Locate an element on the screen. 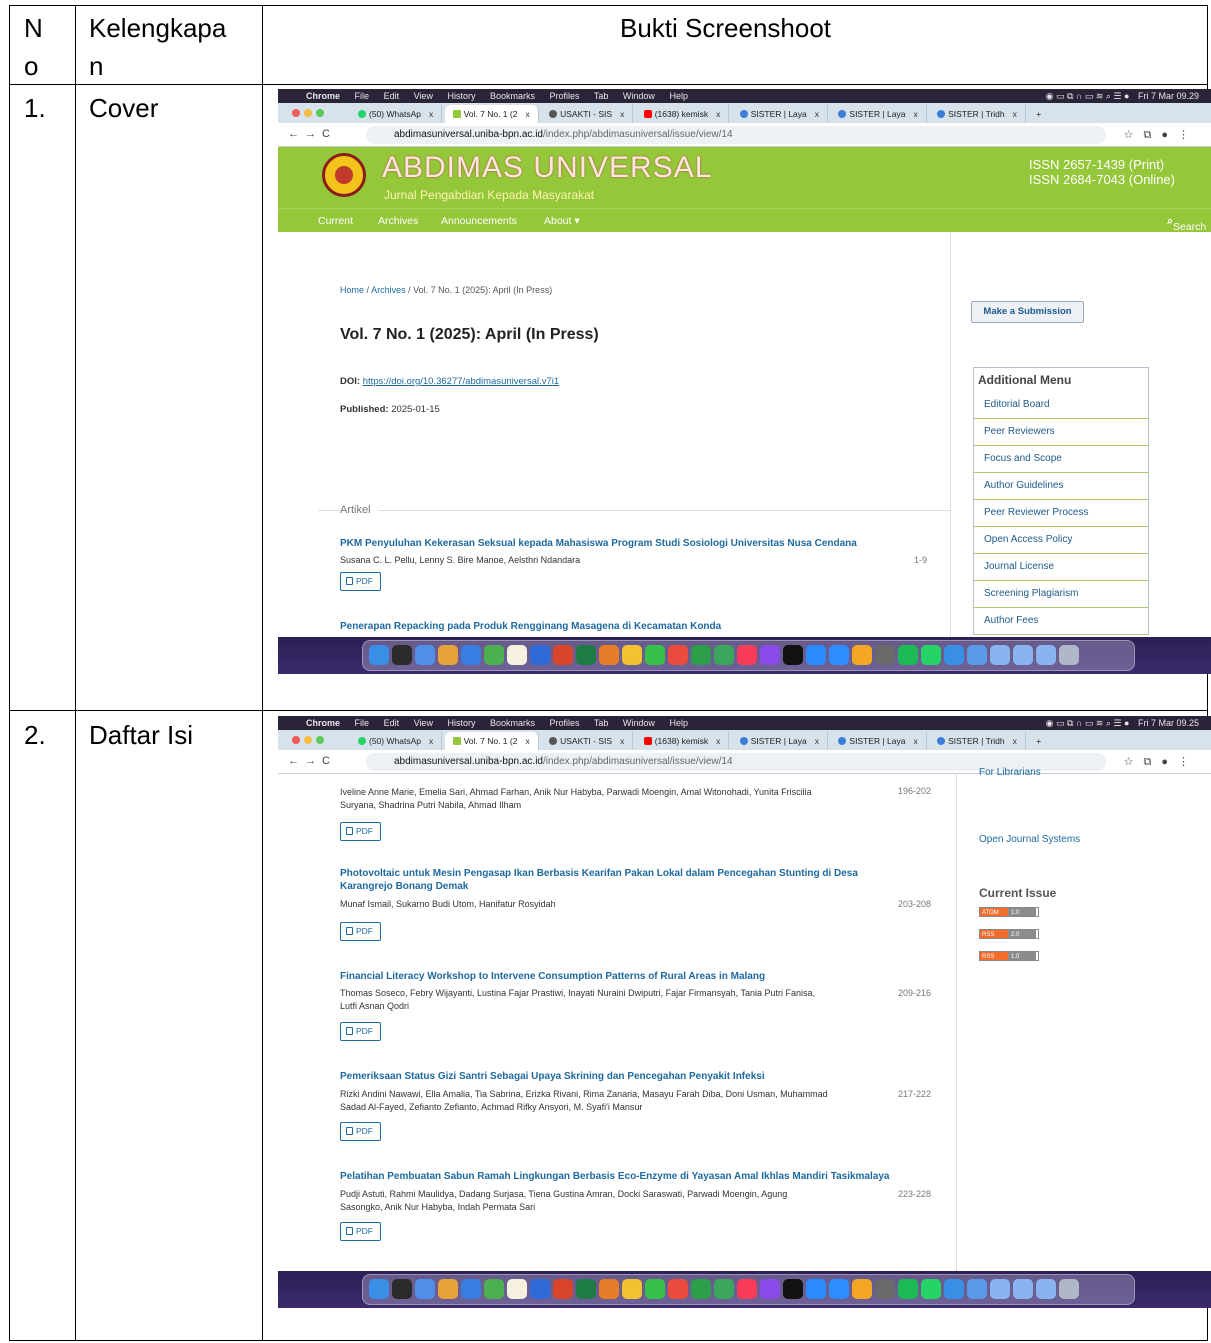  make-submission-button: Make a Submission is located at coordinates (1027, 312).